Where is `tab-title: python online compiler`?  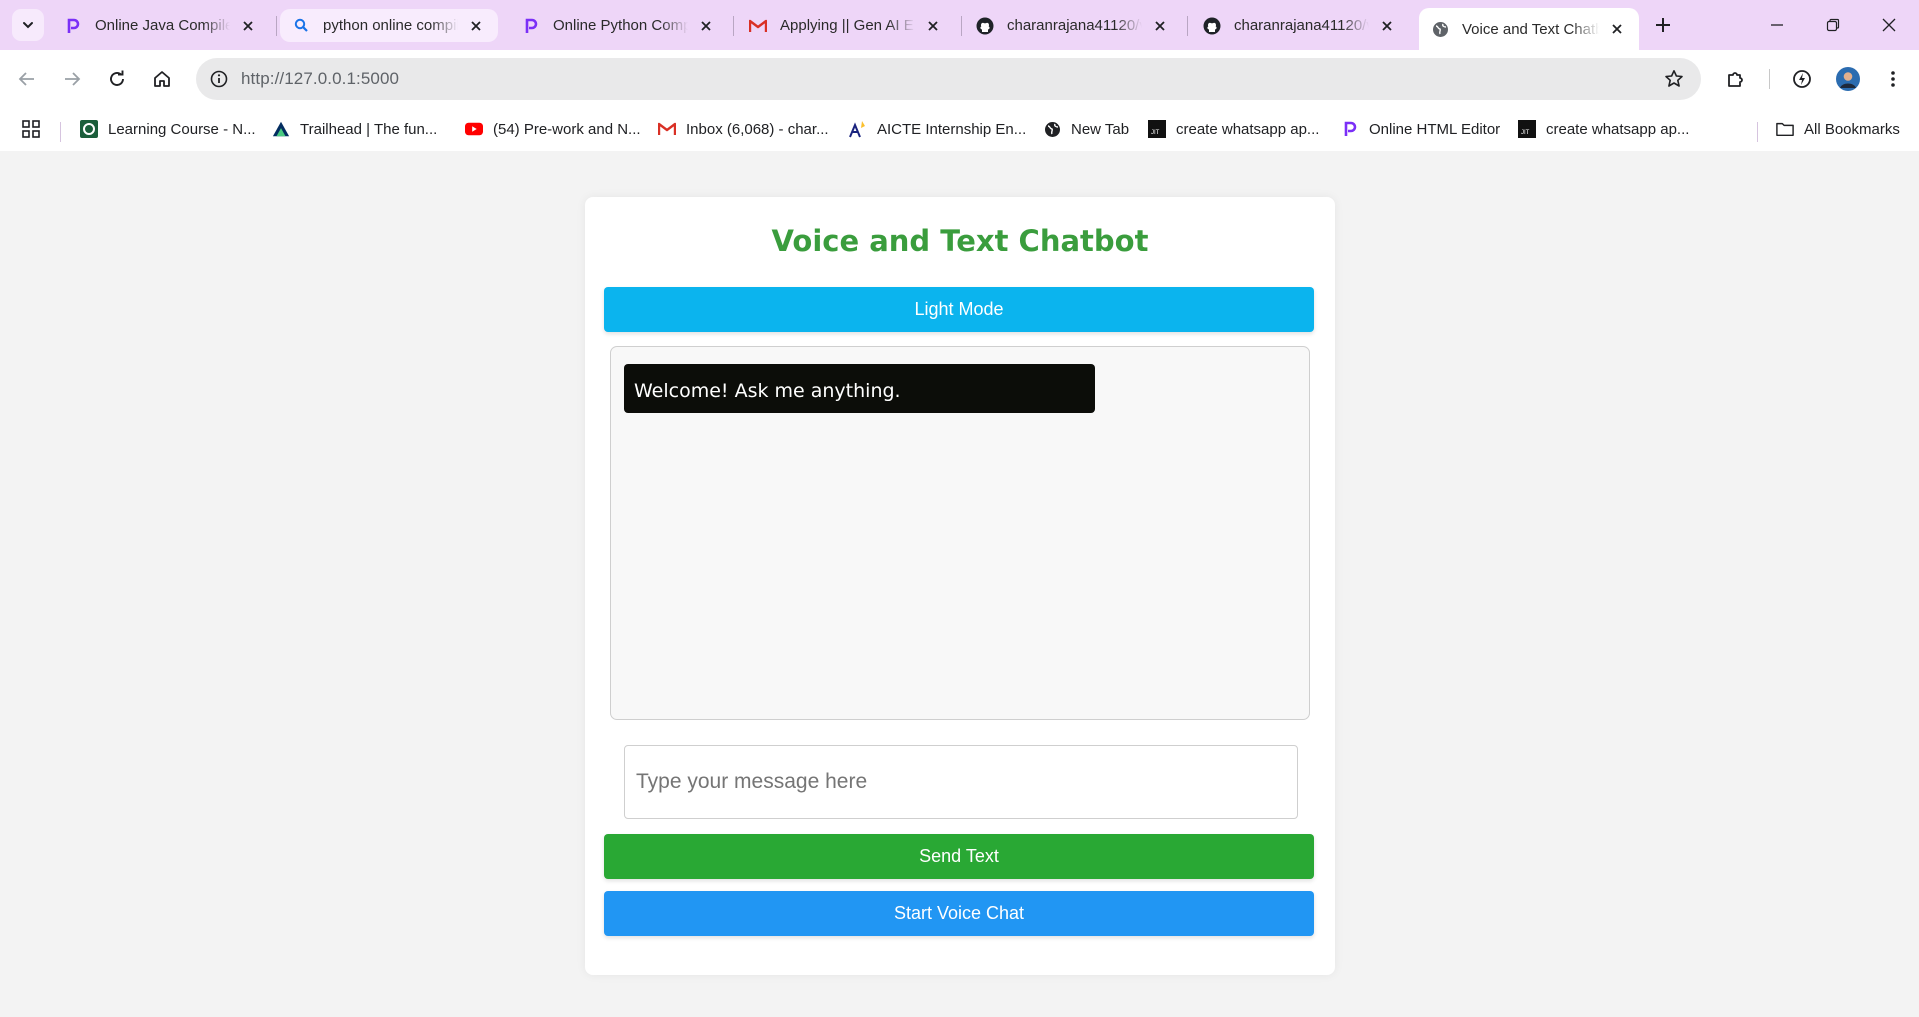 tab-title: python online compiler is located at coordinates (390, 25).